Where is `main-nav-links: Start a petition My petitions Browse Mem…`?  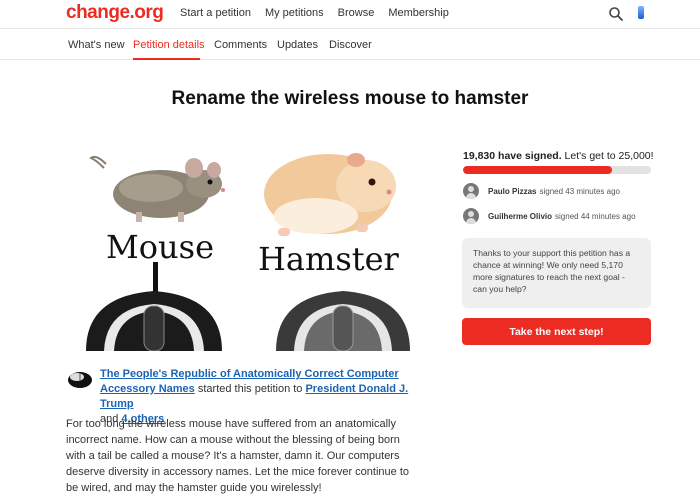
main-nav-links: Start a petition My petitions Browse Mem… is located at coordinates (321, 13).